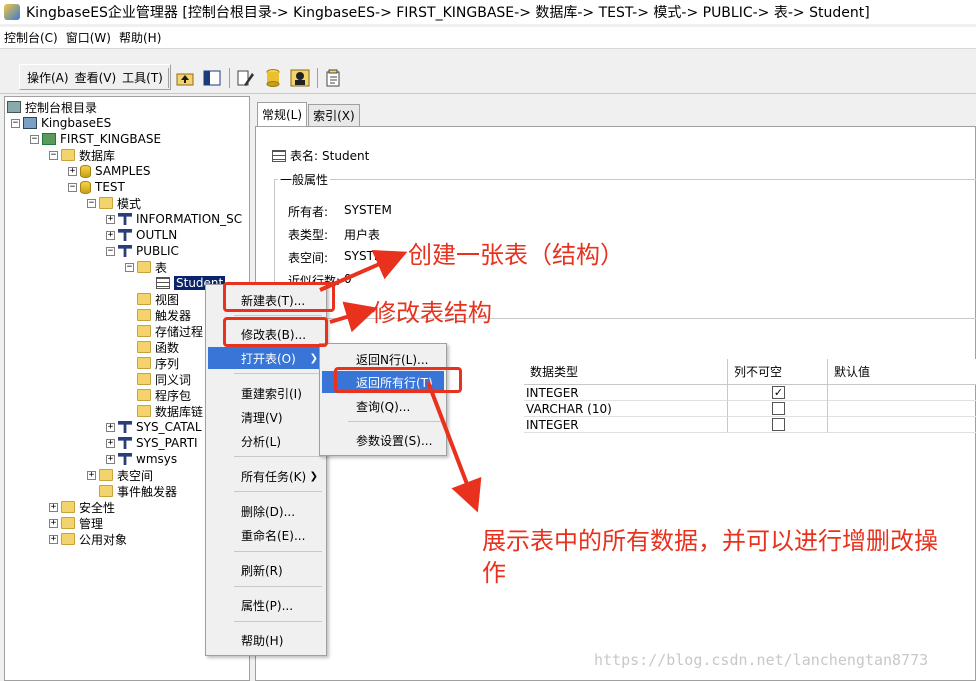 The image size is (976, 681). Describe the element at coordinates (334, 78) in the screenshot. I see `properties-icon` at that location.